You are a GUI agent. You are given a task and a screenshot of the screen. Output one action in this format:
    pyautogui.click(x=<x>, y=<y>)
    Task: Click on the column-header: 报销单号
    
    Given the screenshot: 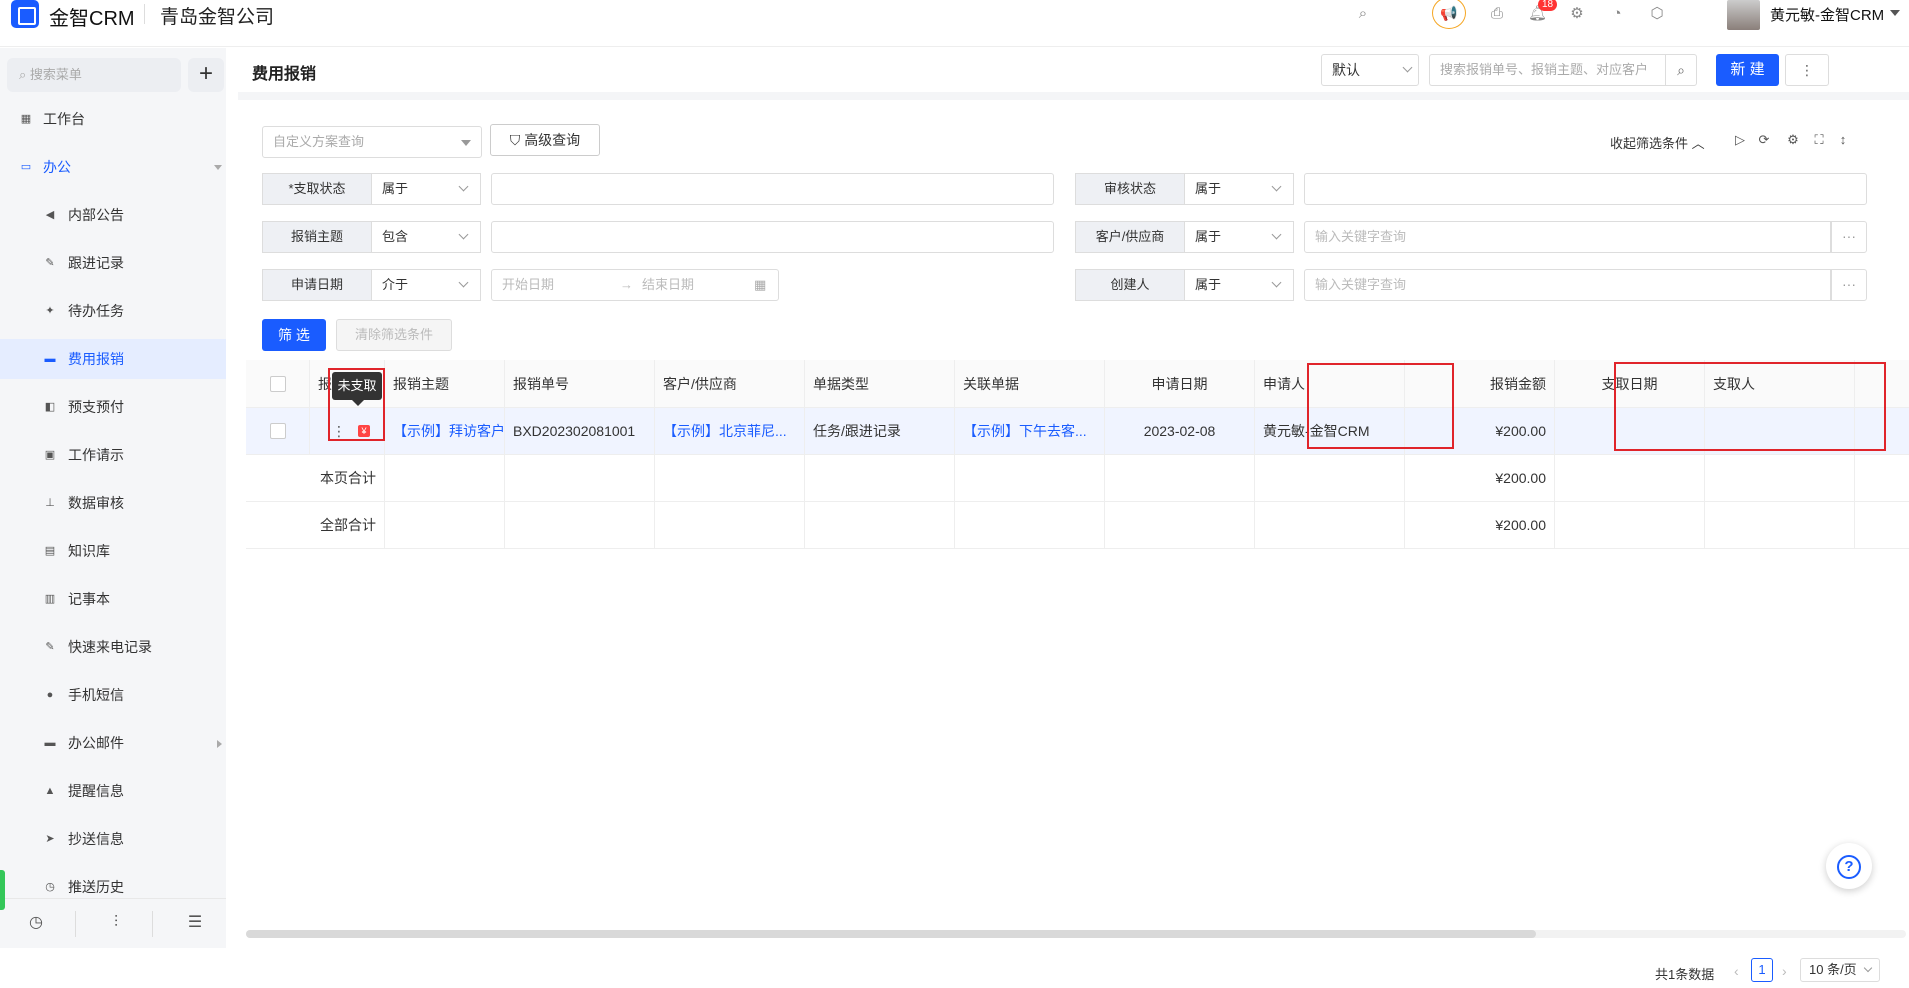 What is the action you would take?
    pyautogui.click(x=580, y=383)
    